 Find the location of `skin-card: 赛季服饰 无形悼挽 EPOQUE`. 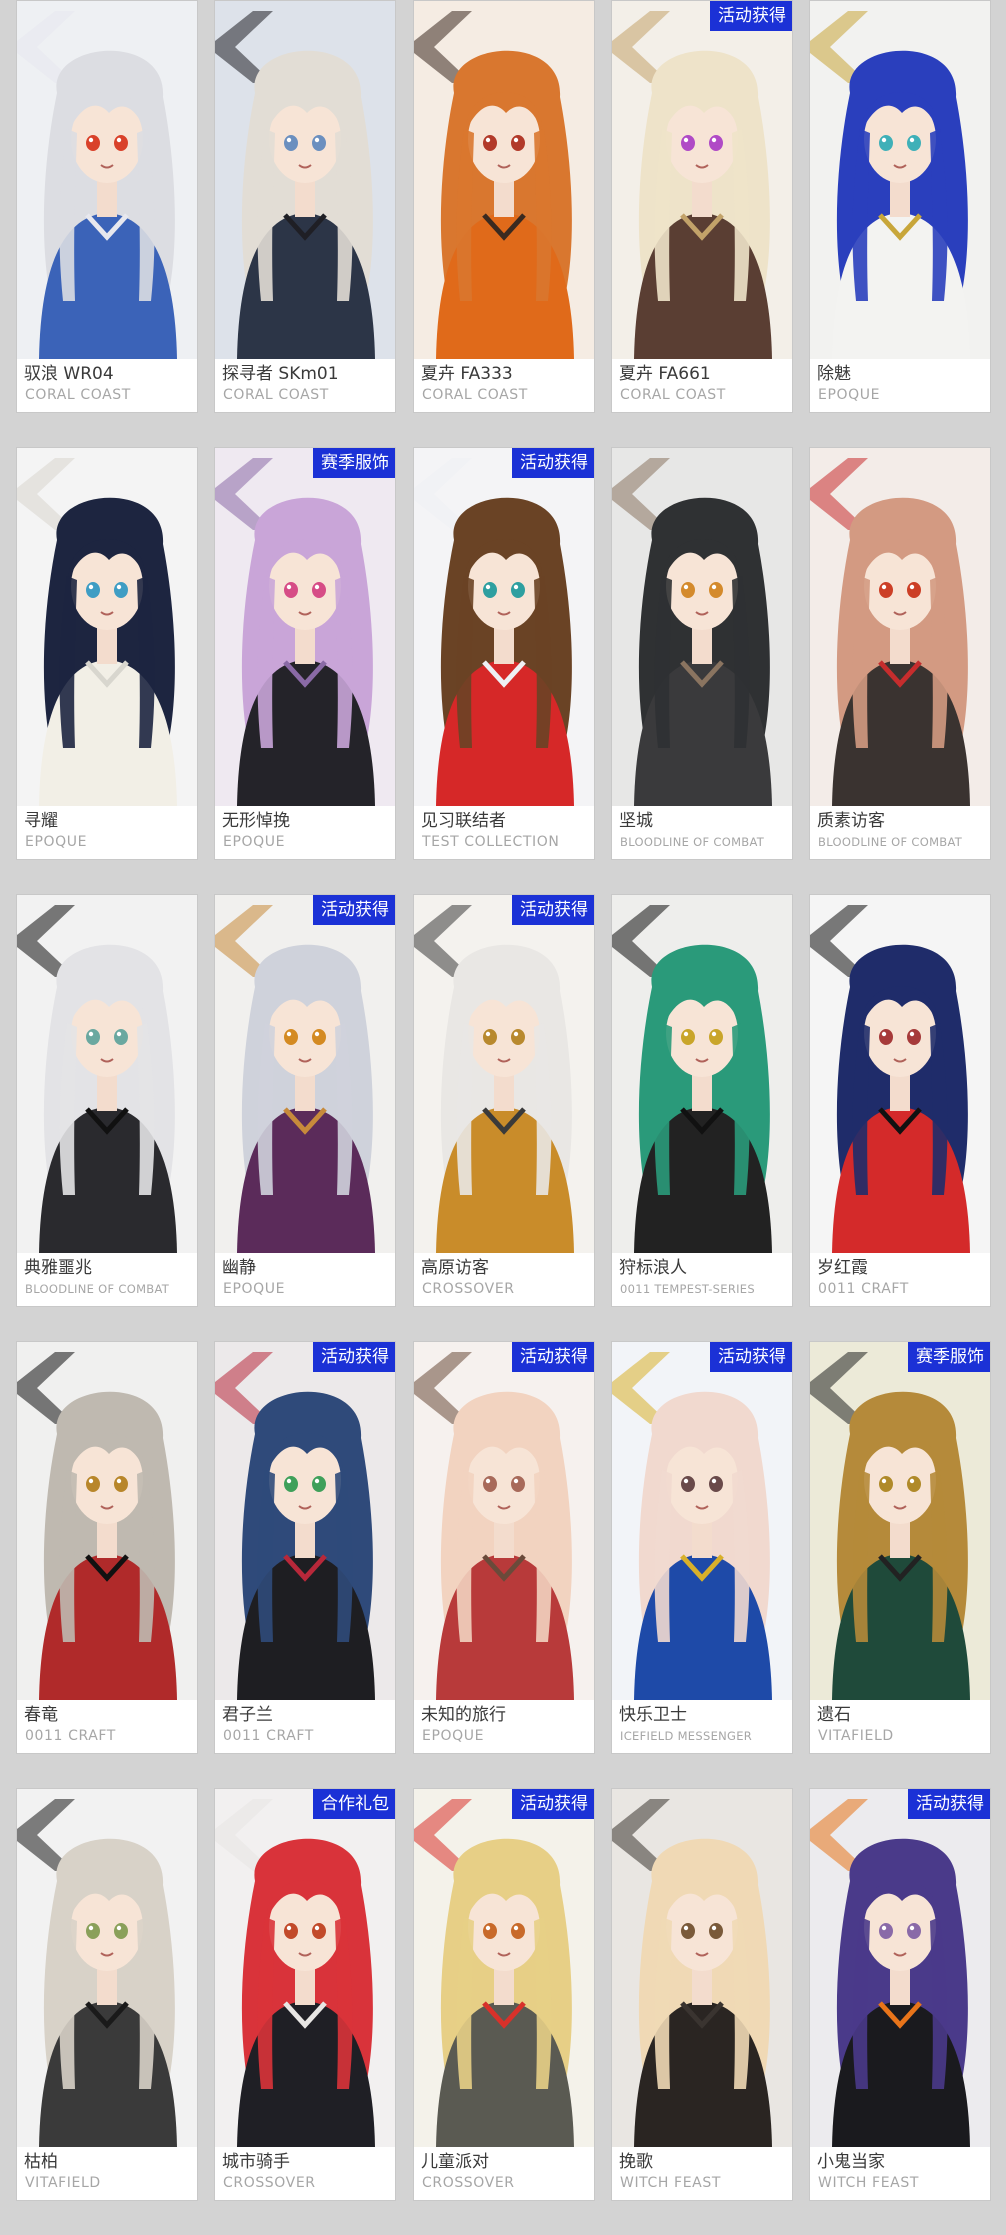

skin-card: 赛季服饰 无形悼挽 EPOQUE is located at coordinates (305, 653).